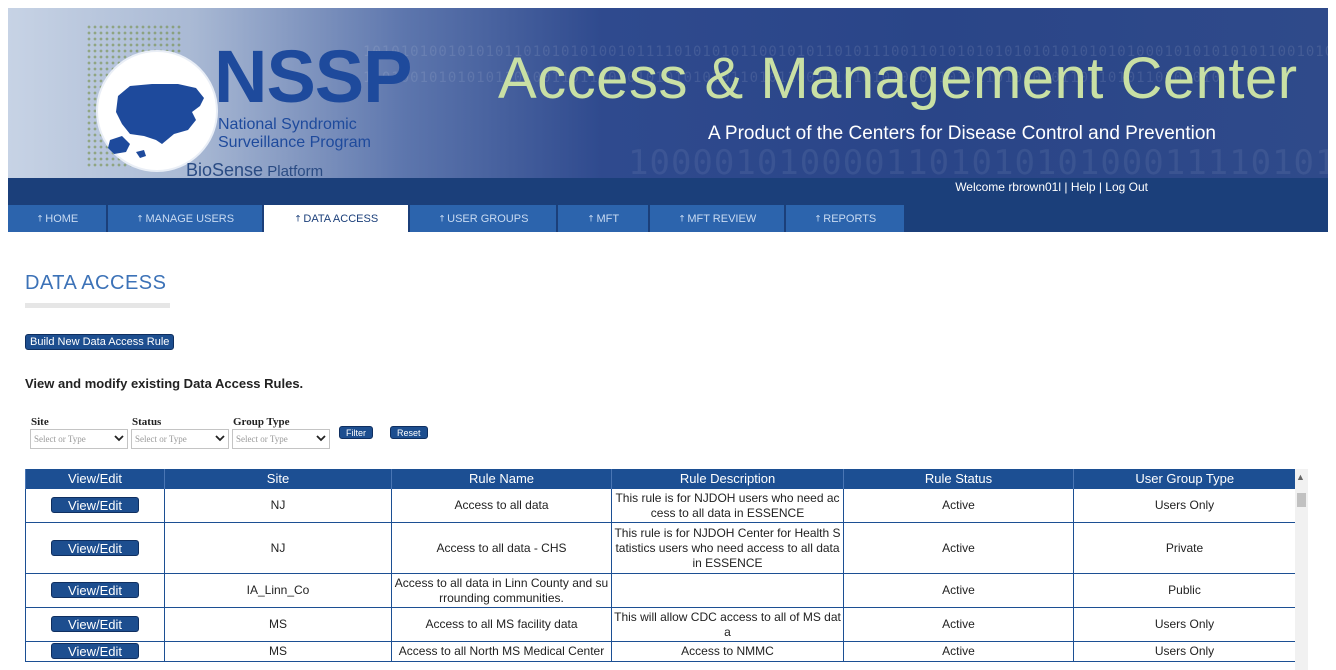  Describe the element at coordinates (262, 439) in the screenshot. I see `group-type-select-placeholder: Select or Type` at that location.